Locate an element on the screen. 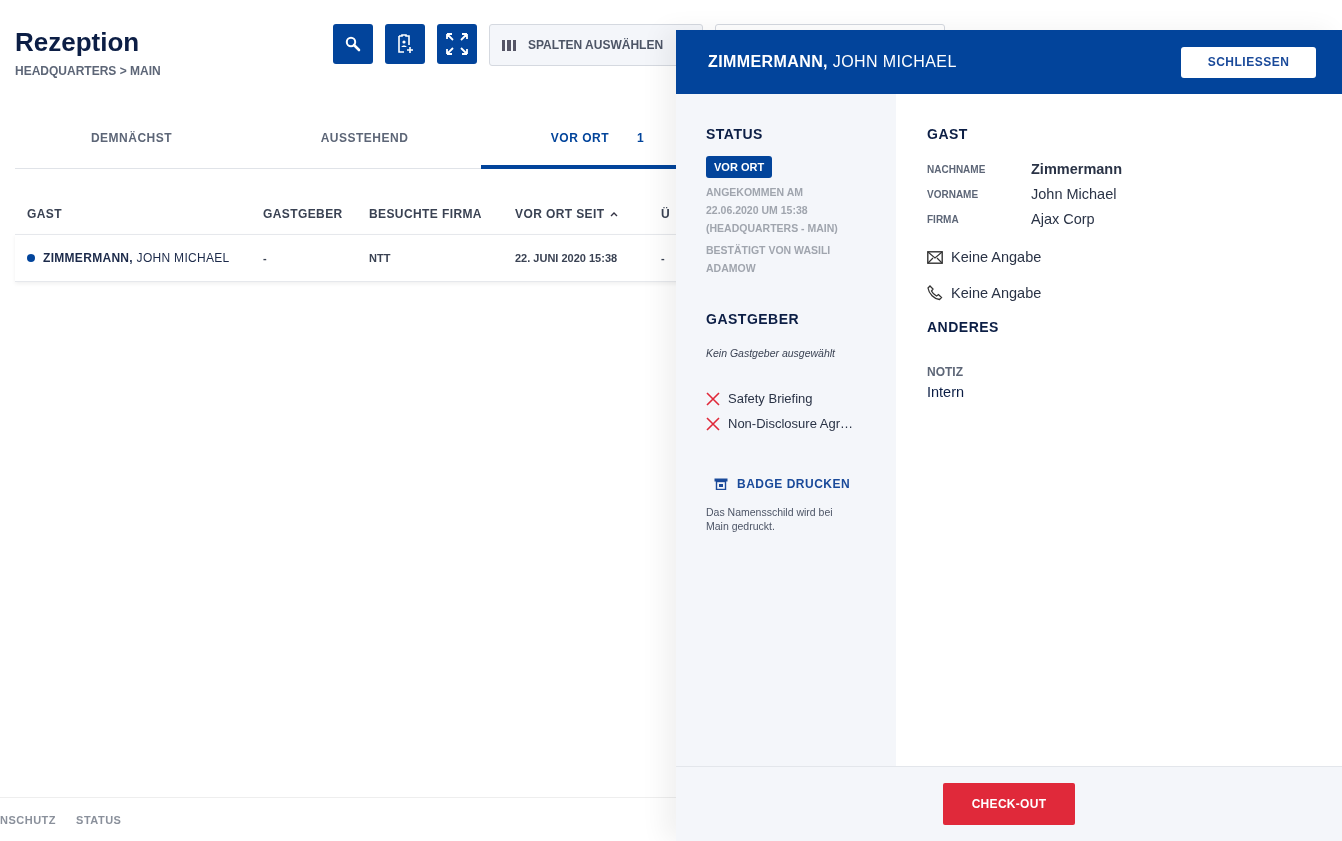  section-heading: ANDERES is located at coordinates (963, 327).